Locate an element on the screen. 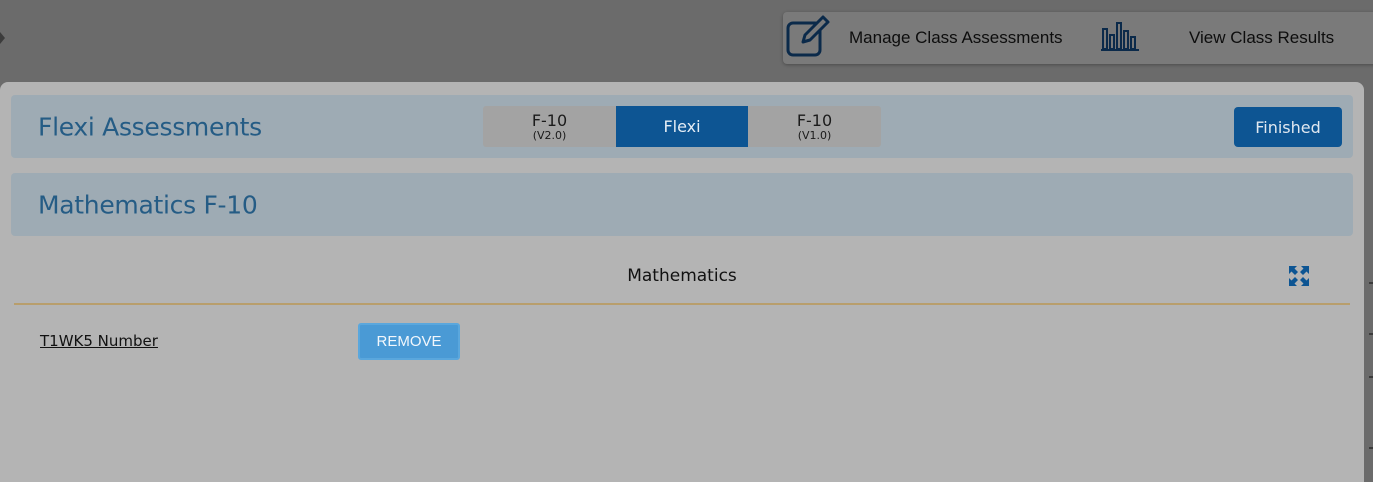  page-title: Flexi Assessments is located at coordinates (150, 126).